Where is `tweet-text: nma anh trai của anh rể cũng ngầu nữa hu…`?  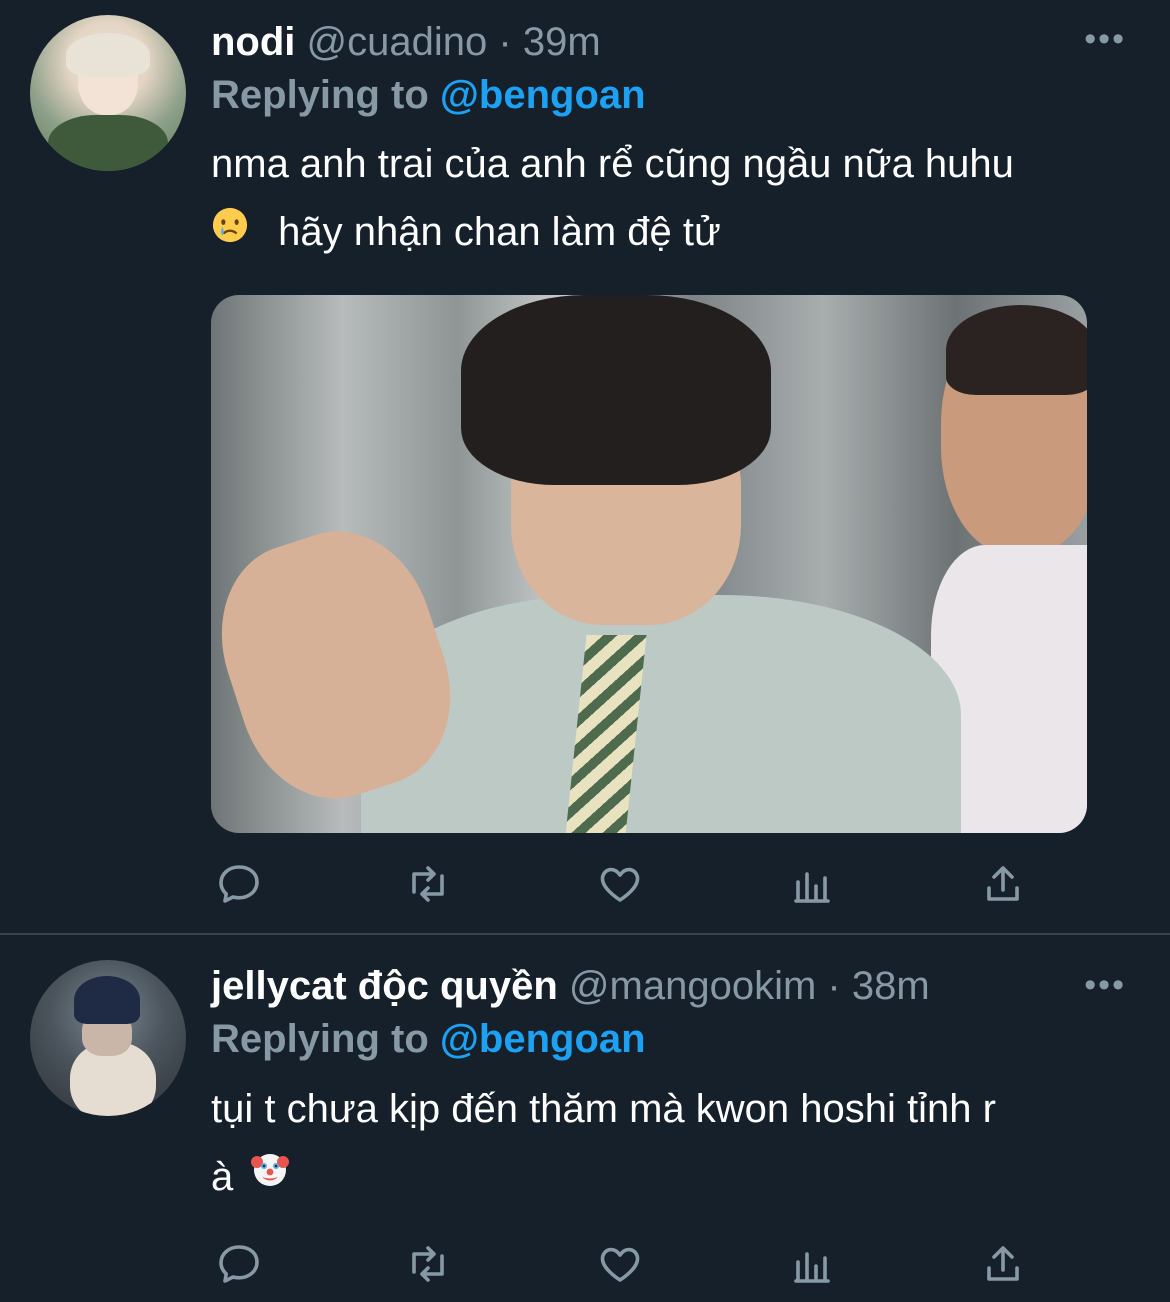
tweet-text: nma anh trai của anh rể cũng ngầu nữa hu… is located at coordinates (671, 198).